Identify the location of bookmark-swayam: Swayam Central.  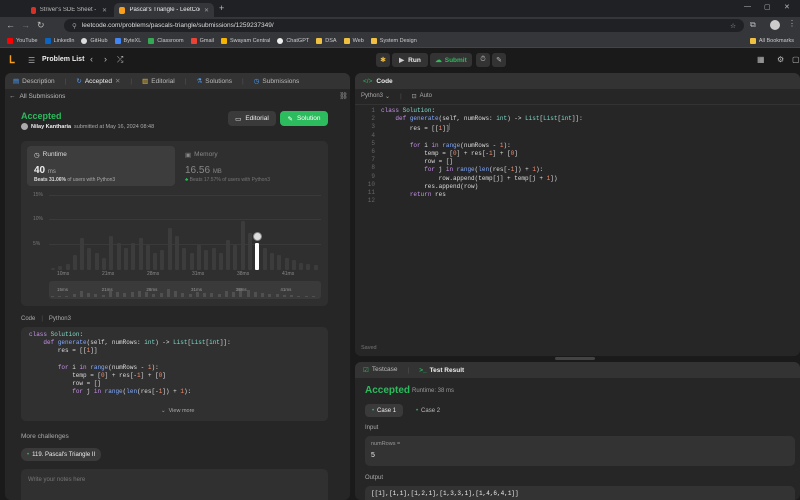
(245, 41).